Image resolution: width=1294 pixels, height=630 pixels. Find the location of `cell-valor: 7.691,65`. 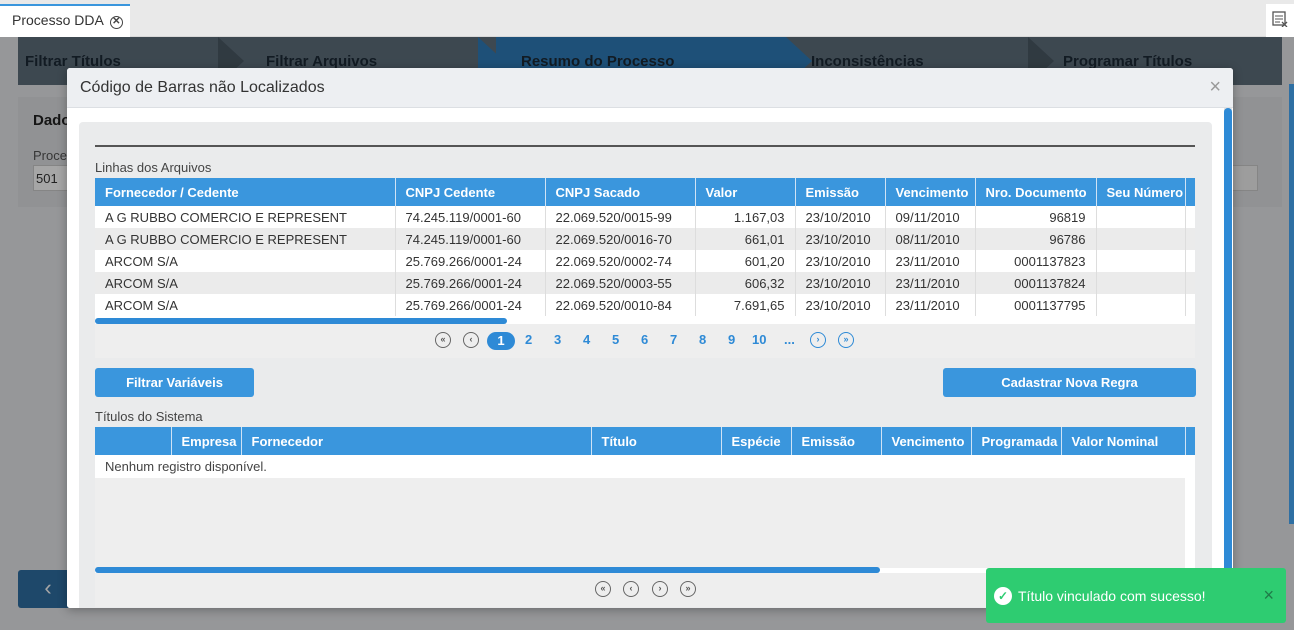

cell-valor: 7.691,65 is located at coordinates (745, 305).